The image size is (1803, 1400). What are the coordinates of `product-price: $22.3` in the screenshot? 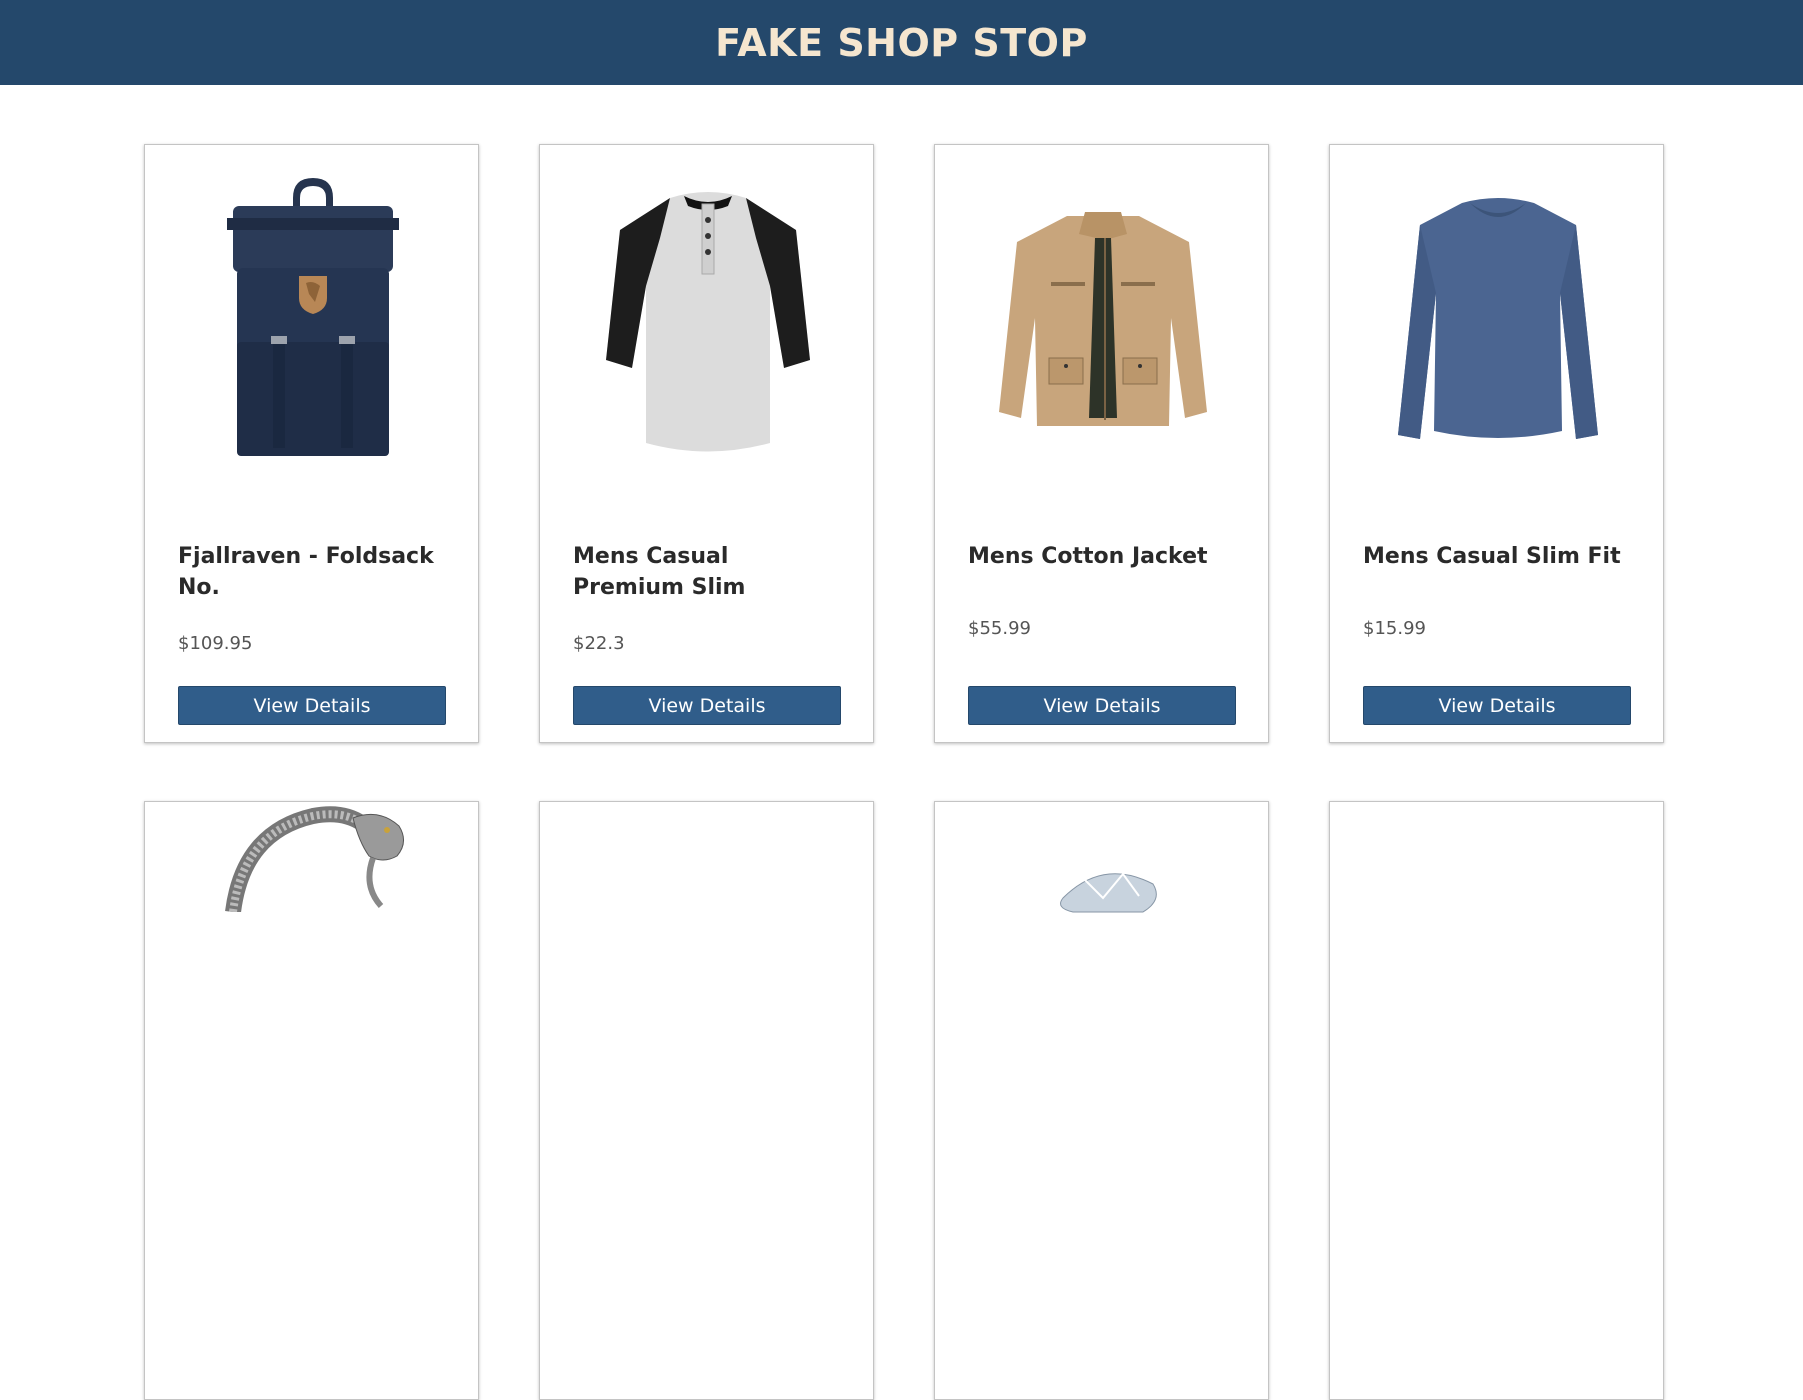 It's located at (599, 643).